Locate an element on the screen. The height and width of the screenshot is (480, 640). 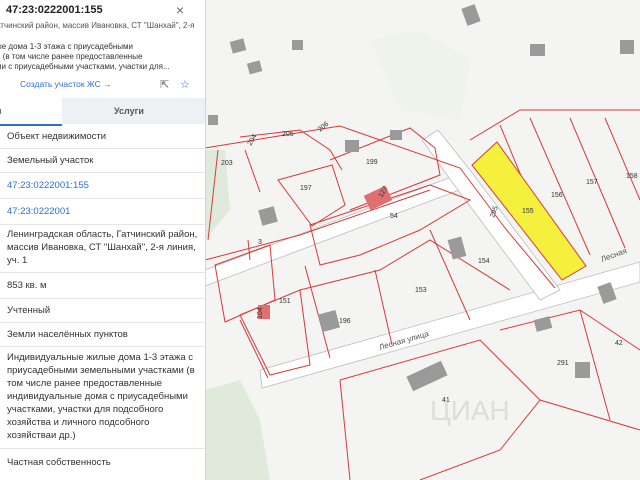
row-status: Учтенный is located at coordinates (102, 310).